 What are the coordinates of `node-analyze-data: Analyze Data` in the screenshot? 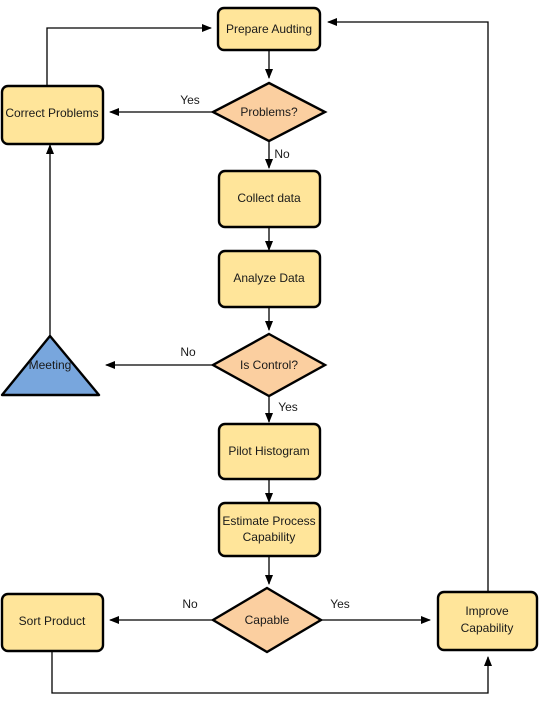 It's located at (269, 279).